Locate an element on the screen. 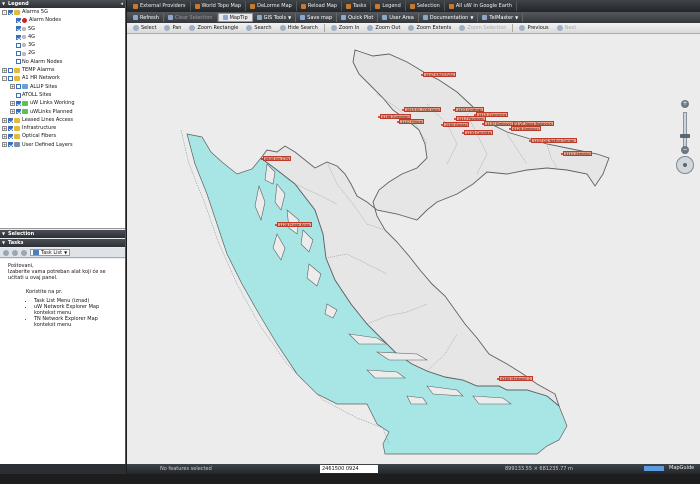 The height and width of the screenshot is (484, 700). command-button: Save map is located at coordinates (317, 17).